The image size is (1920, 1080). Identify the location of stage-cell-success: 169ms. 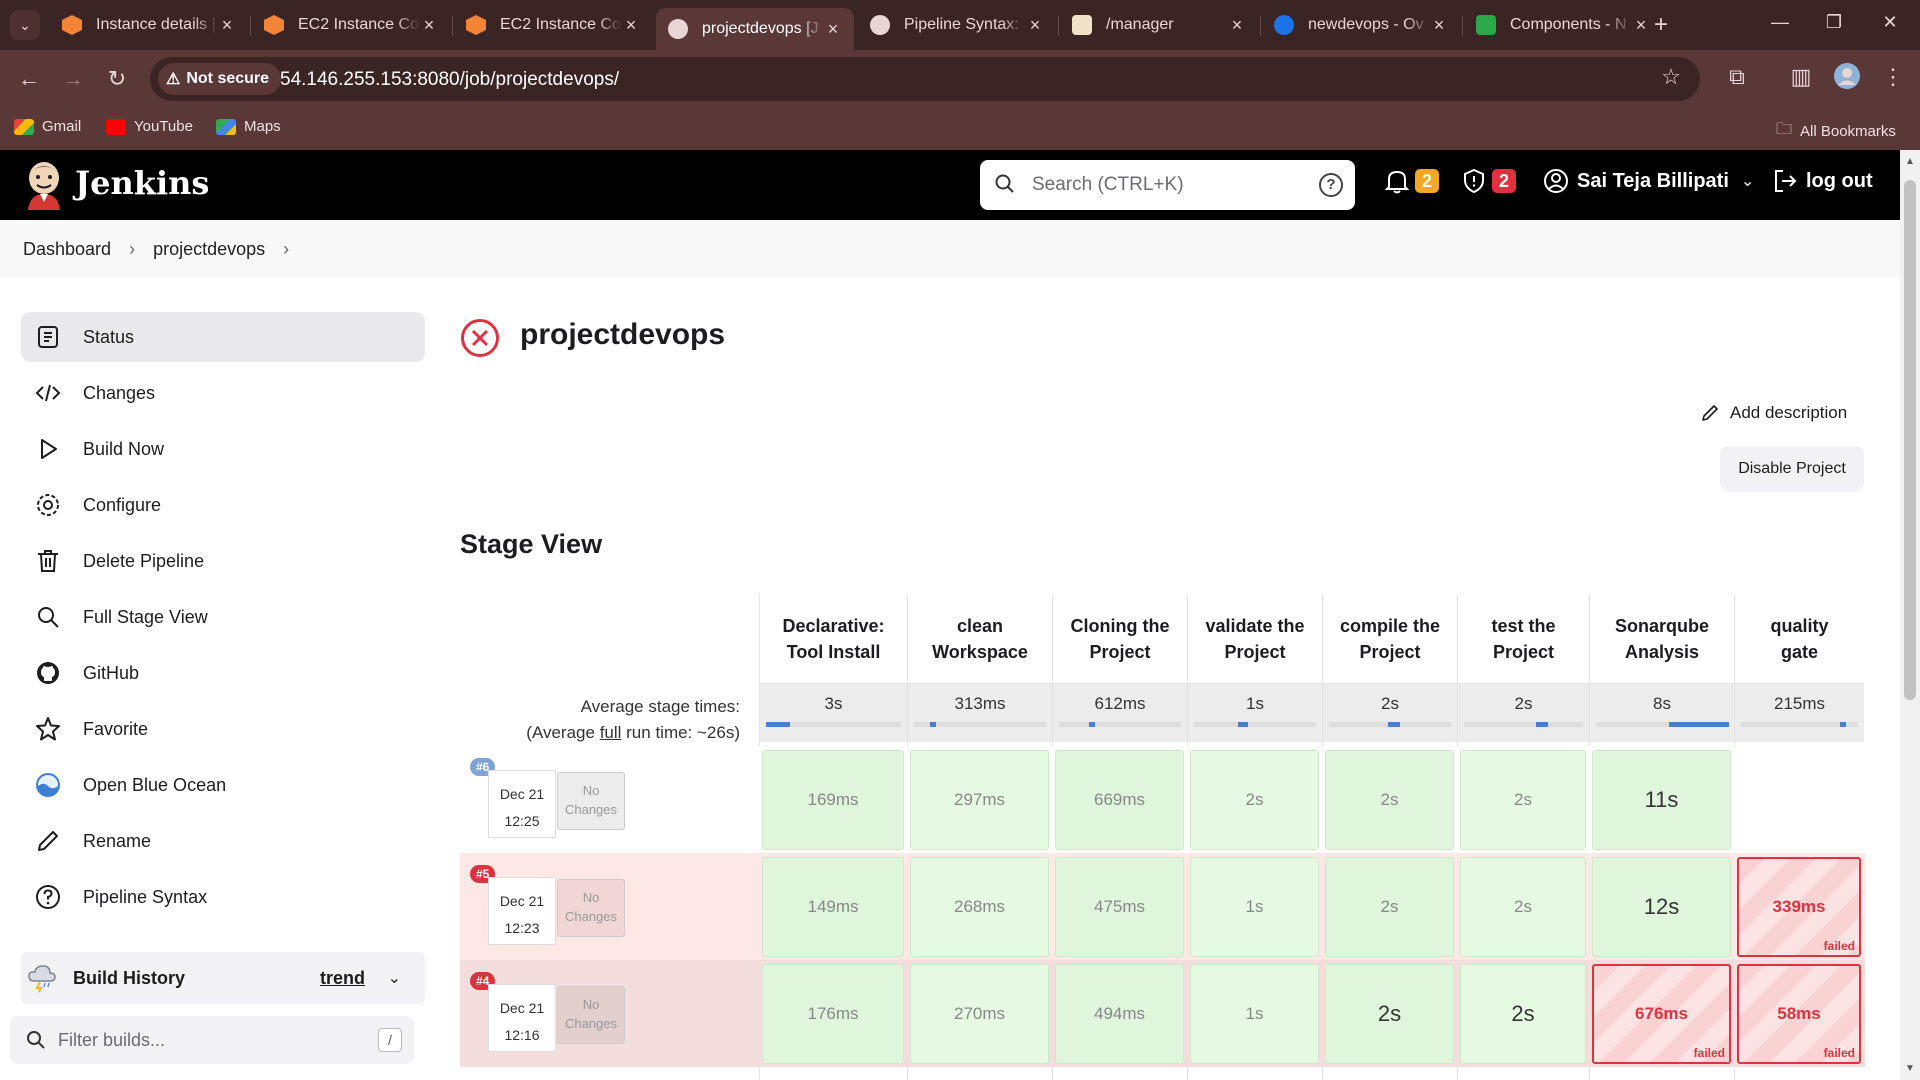
(833, 800).